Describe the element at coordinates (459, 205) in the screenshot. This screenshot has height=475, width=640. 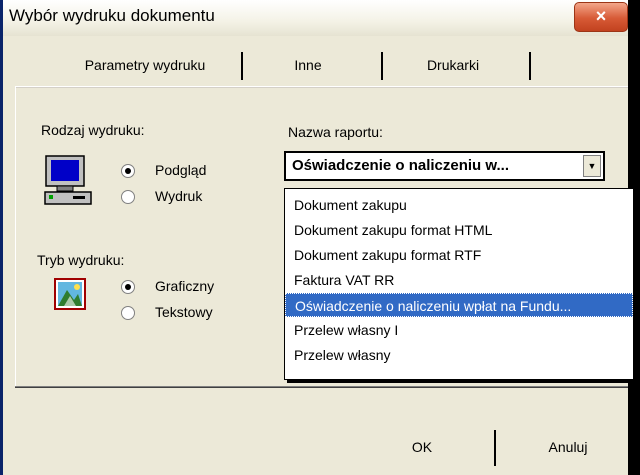
I see `list-item: Dokument zakupu` at that location.